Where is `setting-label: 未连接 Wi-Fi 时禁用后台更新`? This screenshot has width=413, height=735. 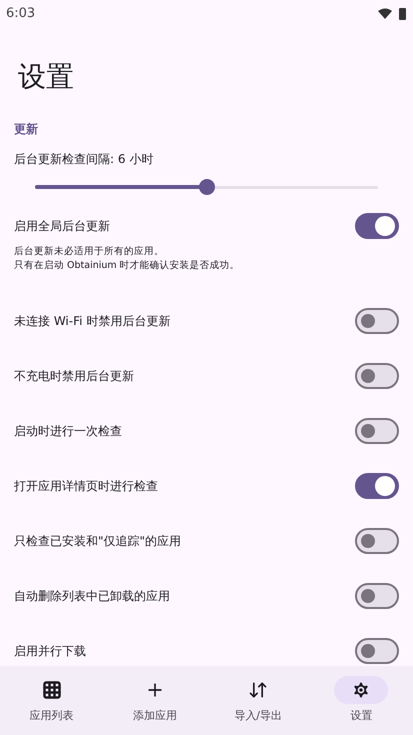 setting-label: 未连接 Wi-Fi 时禁用后台更新 is located at coordinates (92, 321).